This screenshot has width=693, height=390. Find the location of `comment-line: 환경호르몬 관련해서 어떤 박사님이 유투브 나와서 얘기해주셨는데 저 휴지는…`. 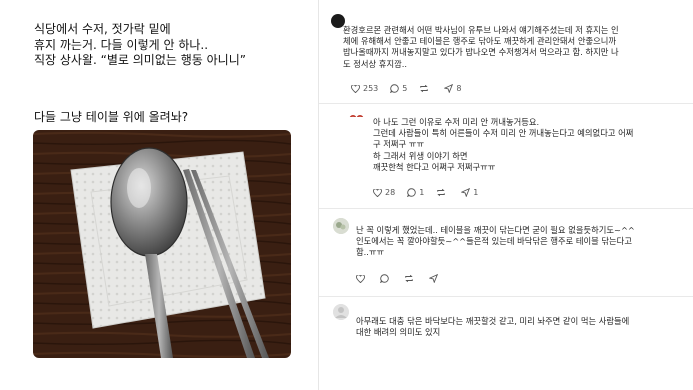

comment-line: 환경호르몬 관련해서 어떤 박사님이 유투브 나와서 얘기해주셨는데 저 휴지는… is located at coordinates (481, 30).